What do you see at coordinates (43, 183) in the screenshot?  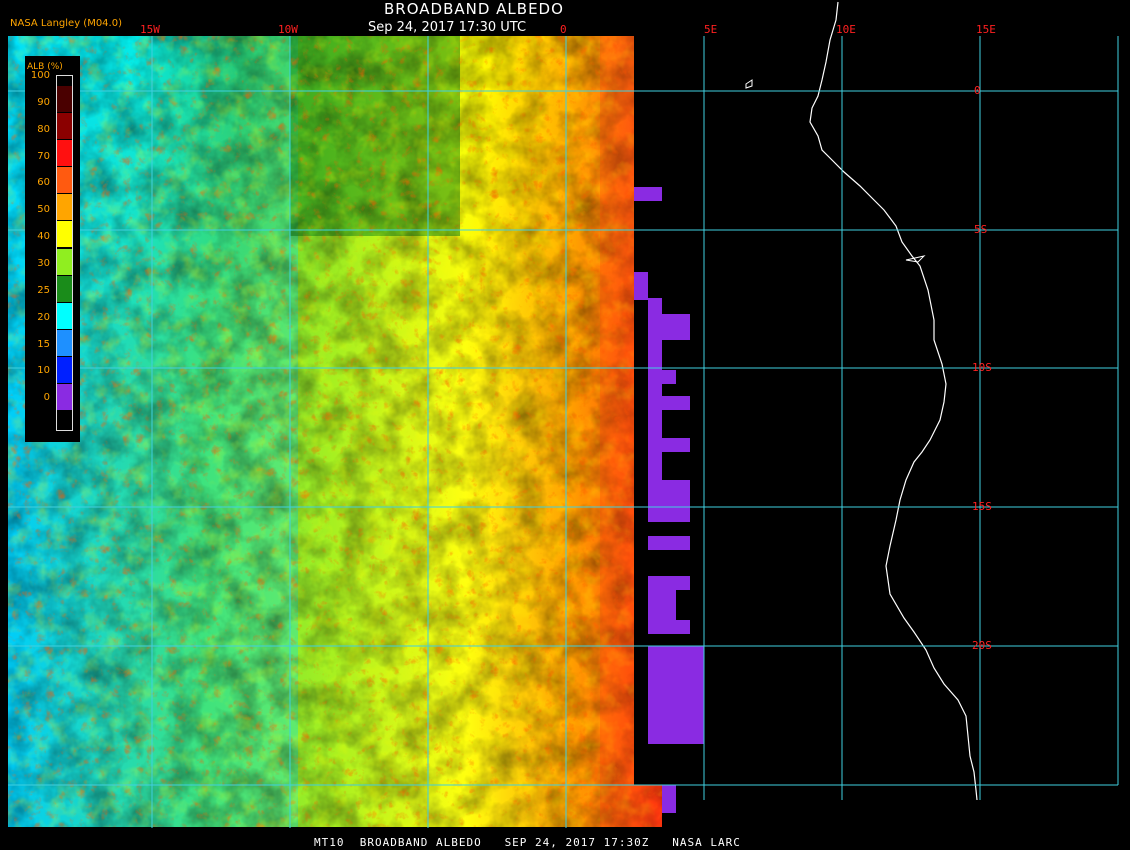 I see `legend-value: 60` at bounding box center [43, 183].